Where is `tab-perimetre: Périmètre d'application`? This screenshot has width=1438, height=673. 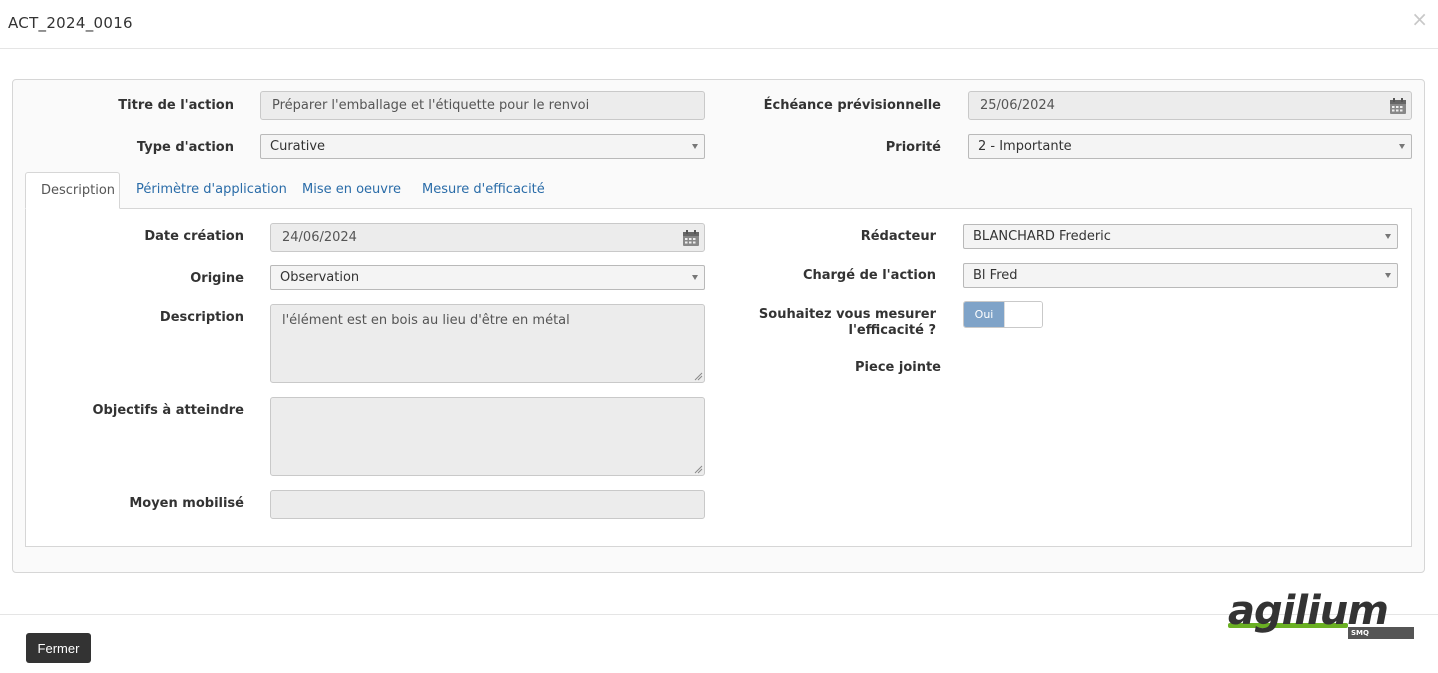
tab-perimetre: Périmètre d'application is located at coordinates (211, 190).